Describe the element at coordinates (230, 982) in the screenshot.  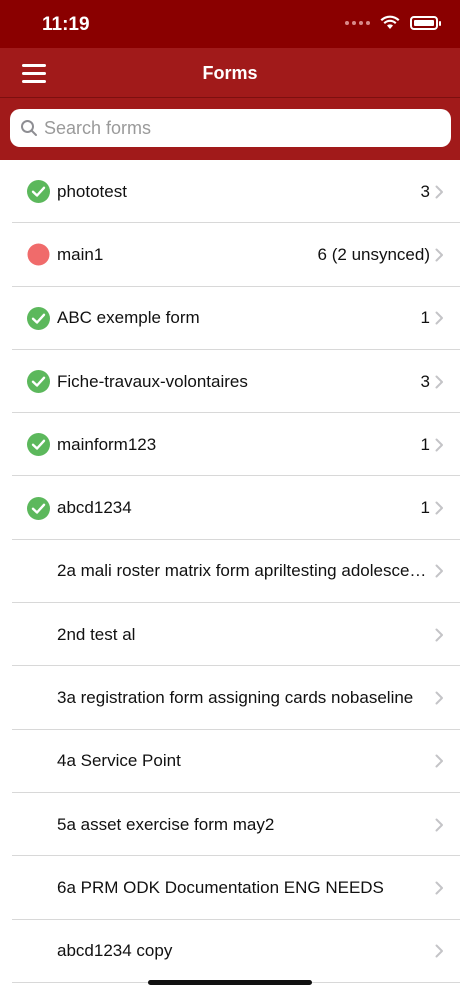
I see `home-indicator` at that location.